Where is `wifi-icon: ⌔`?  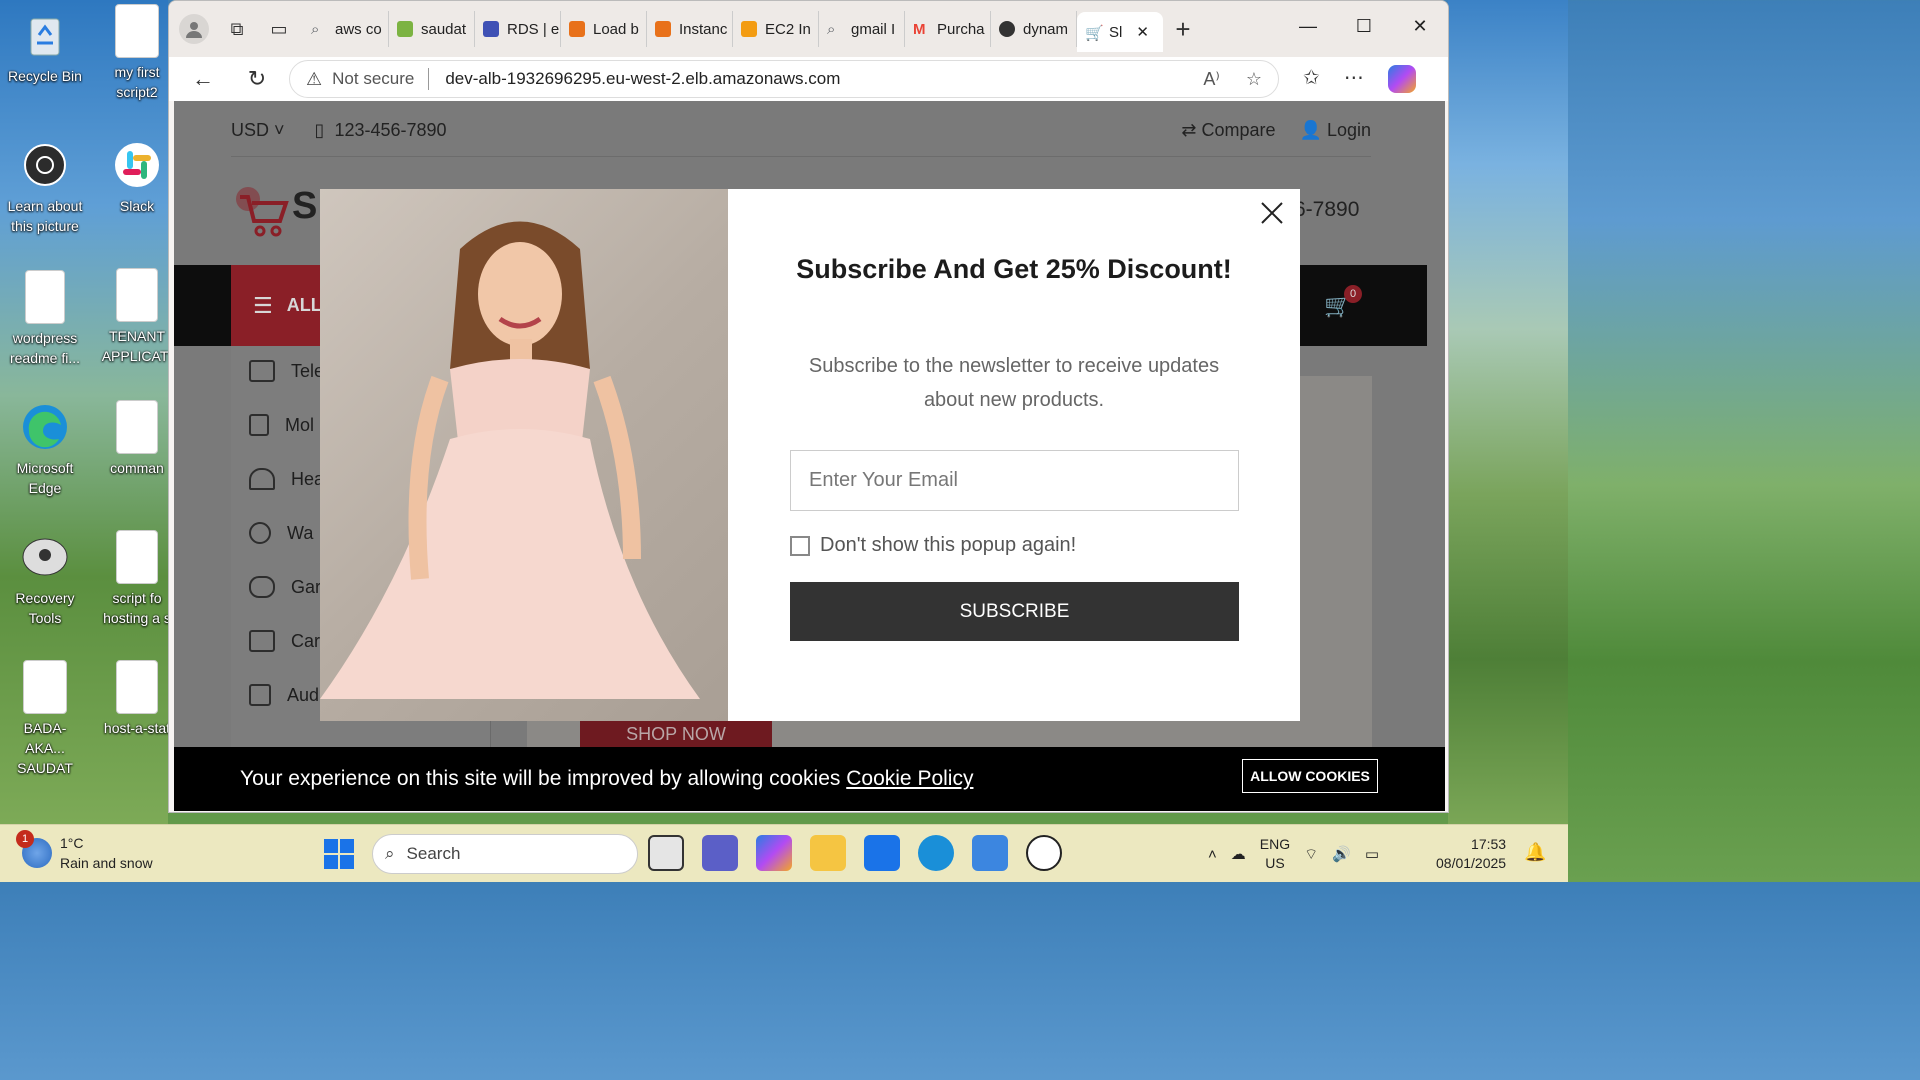 wifi-icon: ⌔ is located at coordinates (1311, 854).